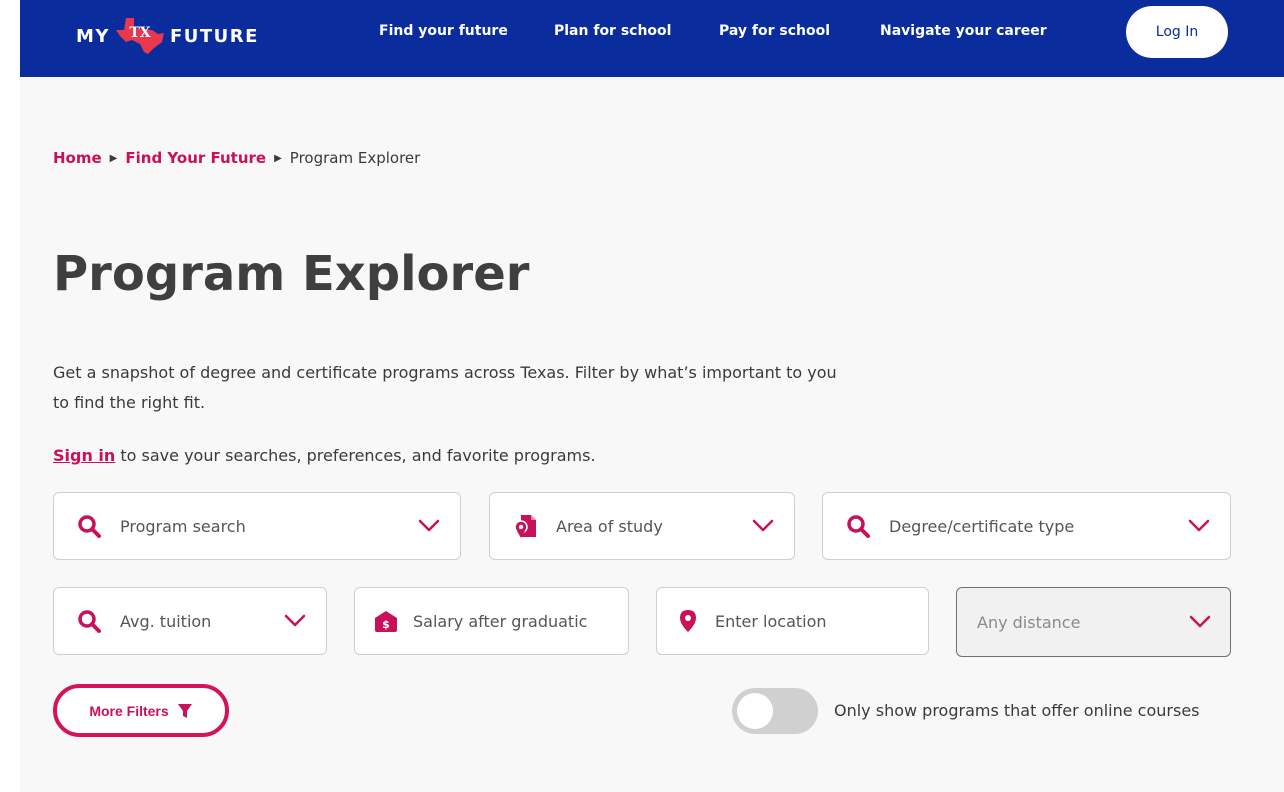  I want to click on nav-navigate-your-career: Navigate your career, so click(963, 31).